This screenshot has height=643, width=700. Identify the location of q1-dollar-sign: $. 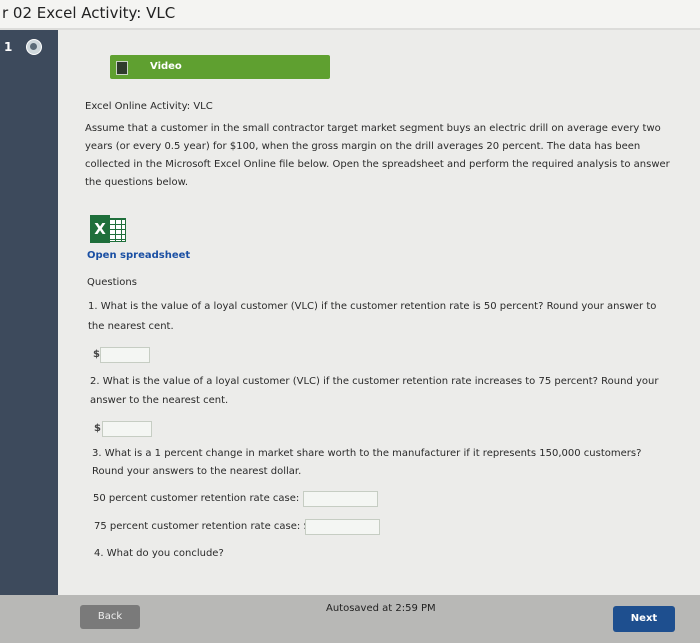
(96, 354).